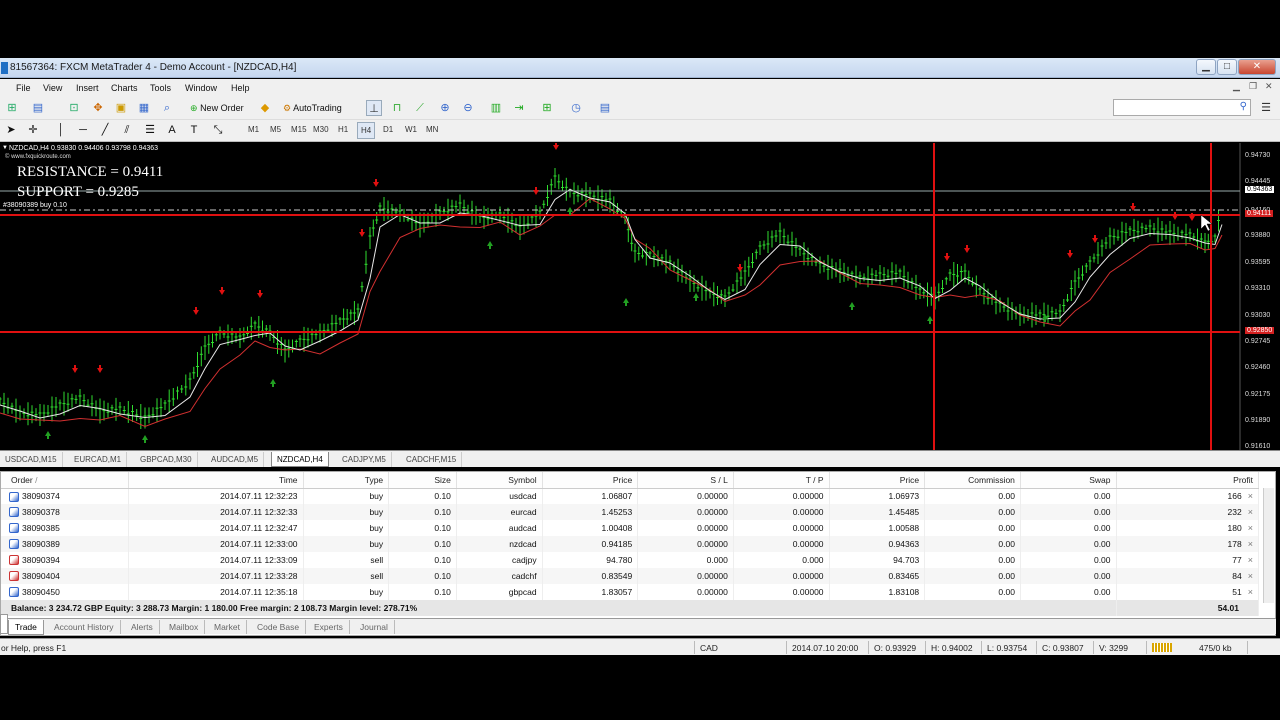 This screenshot has width=1280, height=720. Describe the element at coordinates (33, 130) in the screenshot. I see `crosshair-icon: ✛` at that location.